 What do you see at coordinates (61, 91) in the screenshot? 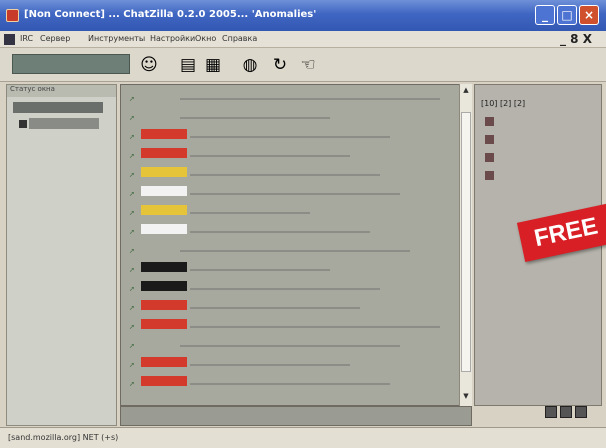
I see `pane-title: Статус окна` at bounding box center [61, 91].